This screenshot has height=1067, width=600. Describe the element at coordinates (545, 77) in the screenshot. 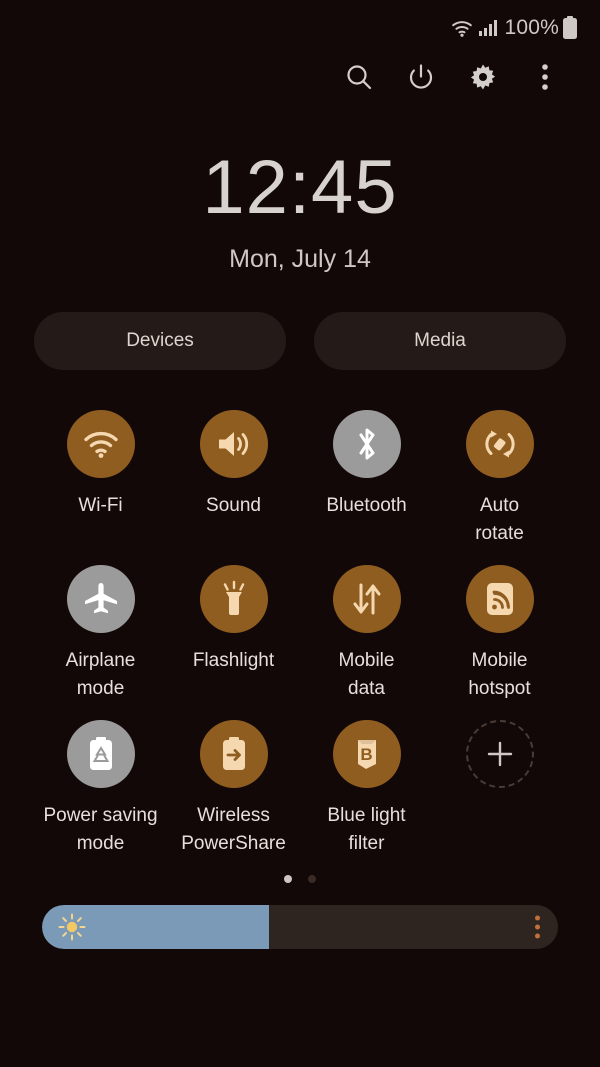

I see `overflow-icon` at that location.